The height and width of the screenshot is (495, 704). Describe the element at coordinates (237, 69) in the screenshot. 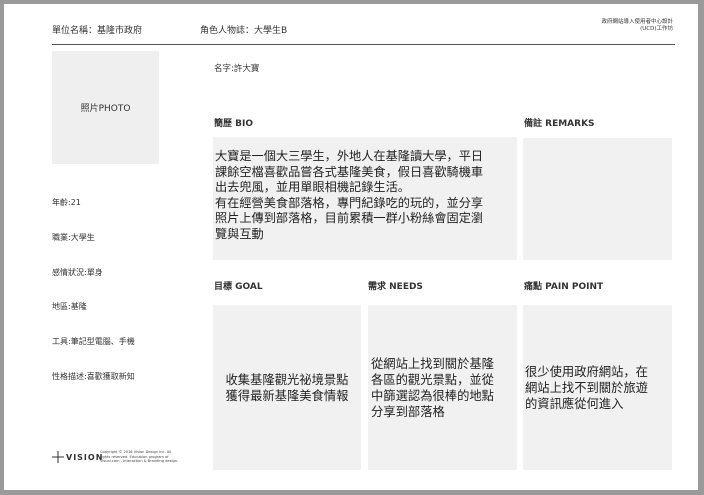

I see `persona-name: 名字:許大寶` at that location.